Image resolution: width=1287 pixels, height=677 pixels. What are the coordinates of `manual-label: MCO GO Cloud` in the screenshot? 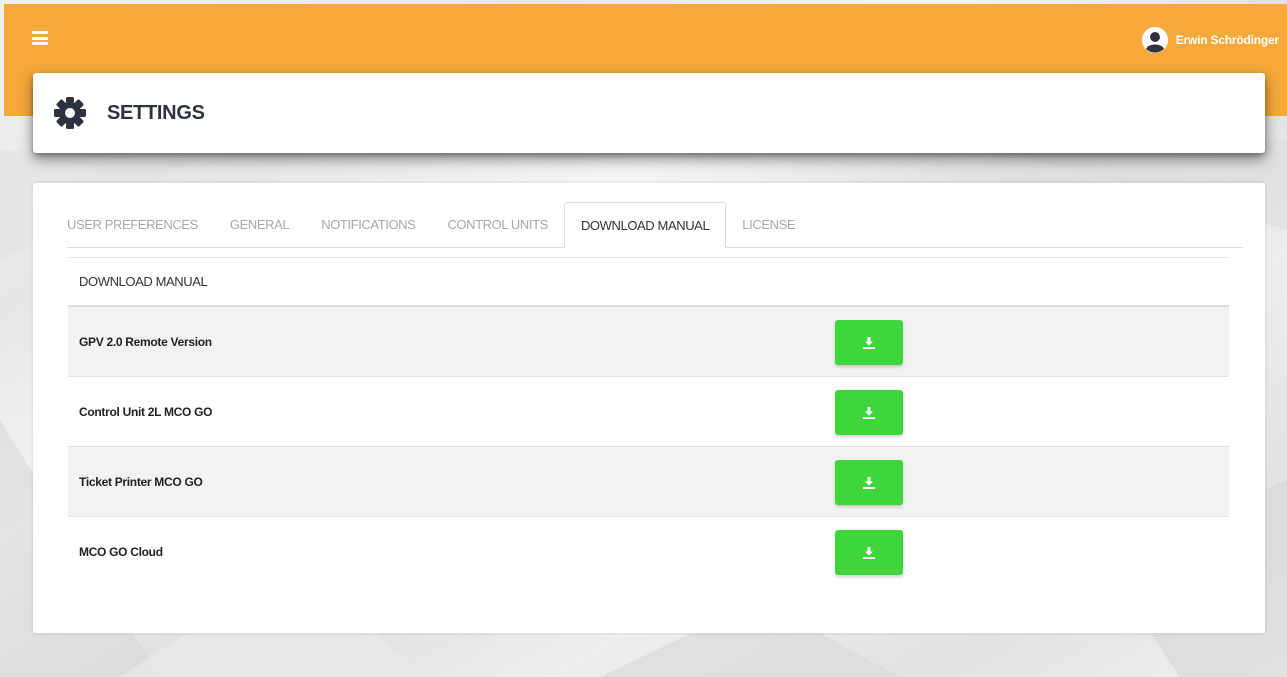 It's located at (121, 552).